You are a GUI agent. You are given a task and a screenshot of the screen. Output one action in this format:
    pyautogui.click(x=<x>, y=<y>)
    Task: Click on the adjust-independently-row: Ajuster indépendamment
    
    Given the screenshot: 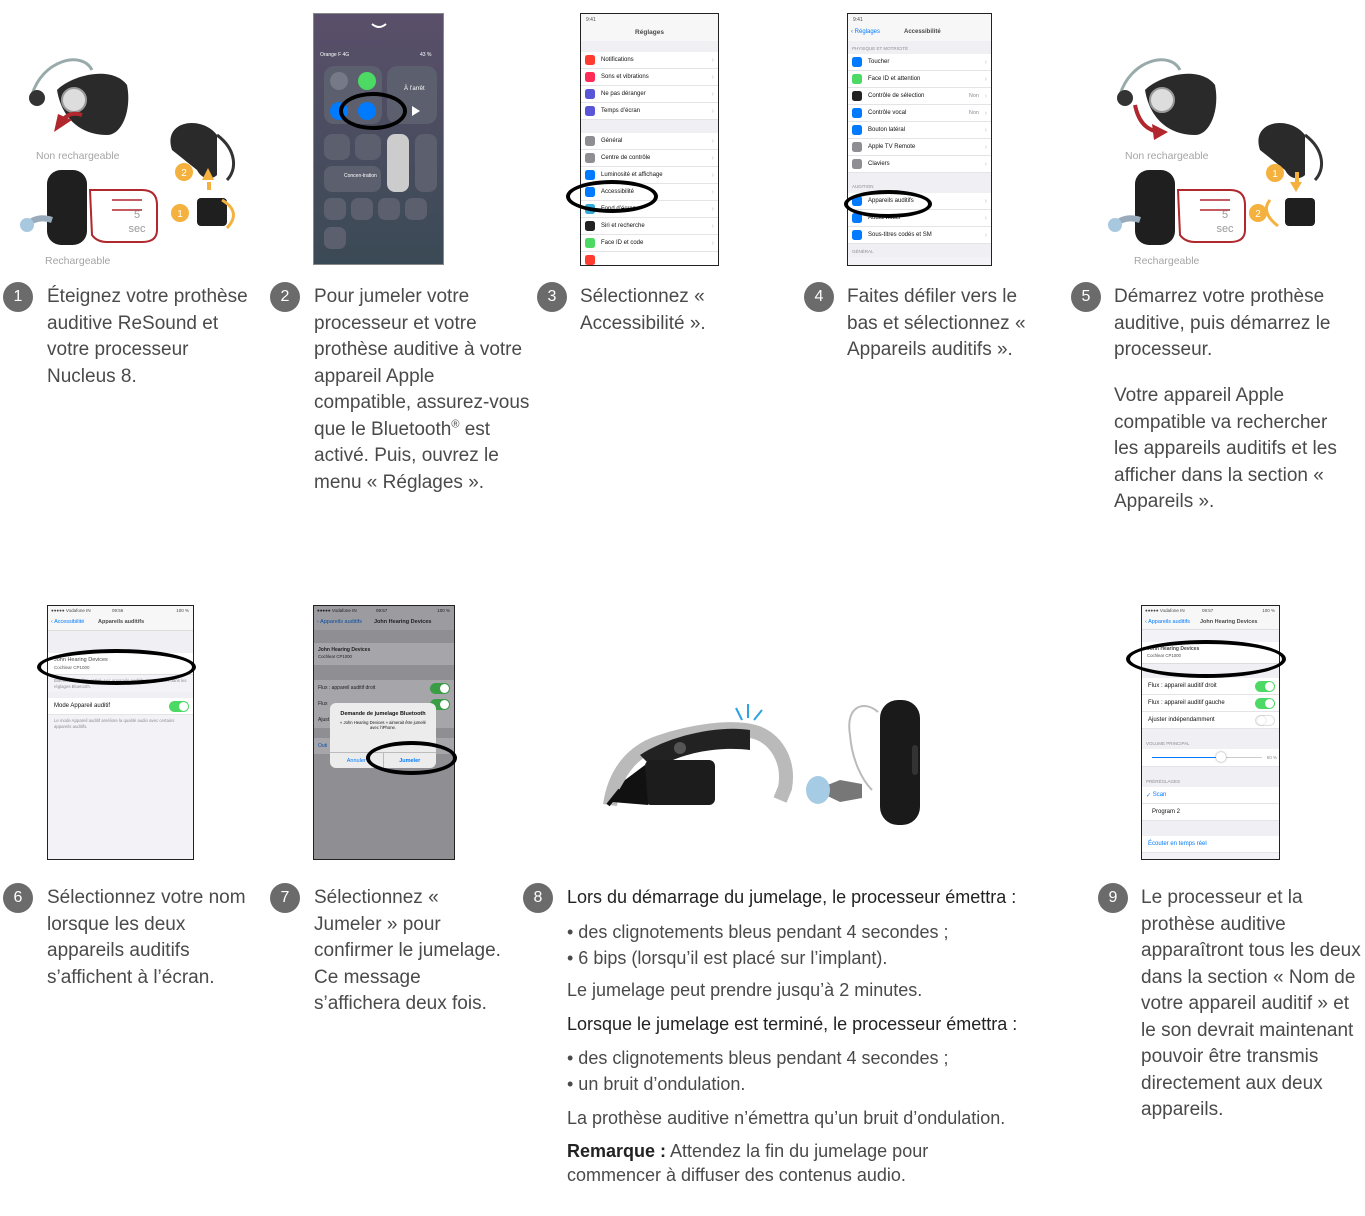 What is the action you would take?
    pyautogui.click(x=1210, y=720)
    